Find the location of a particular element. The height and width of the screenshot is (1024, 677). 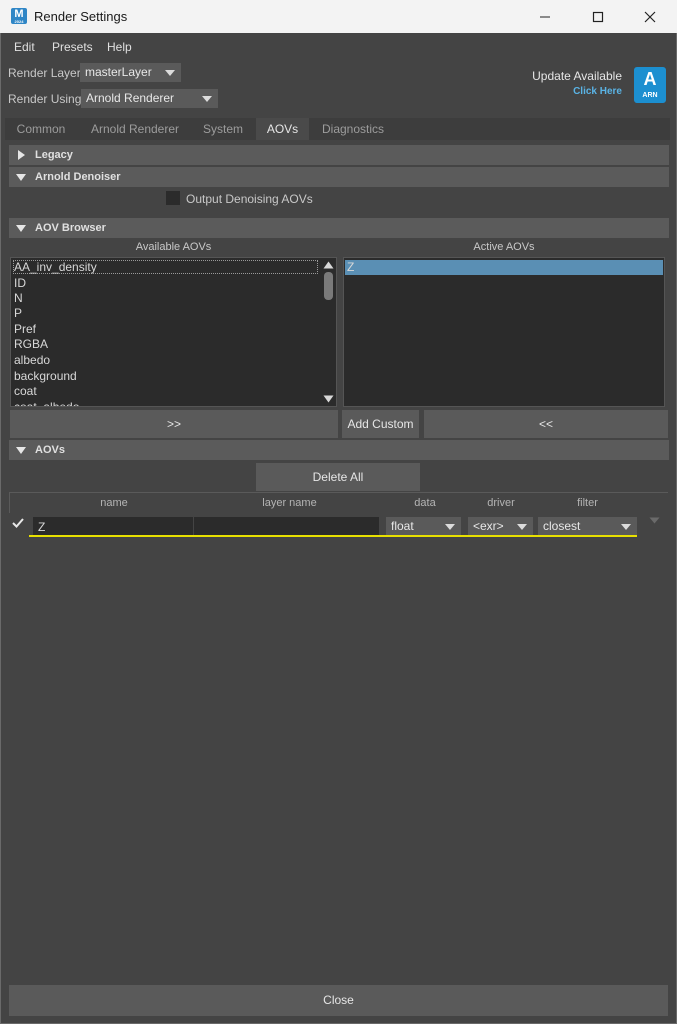

scroll-up-icon is located at coordinates (328, 265).